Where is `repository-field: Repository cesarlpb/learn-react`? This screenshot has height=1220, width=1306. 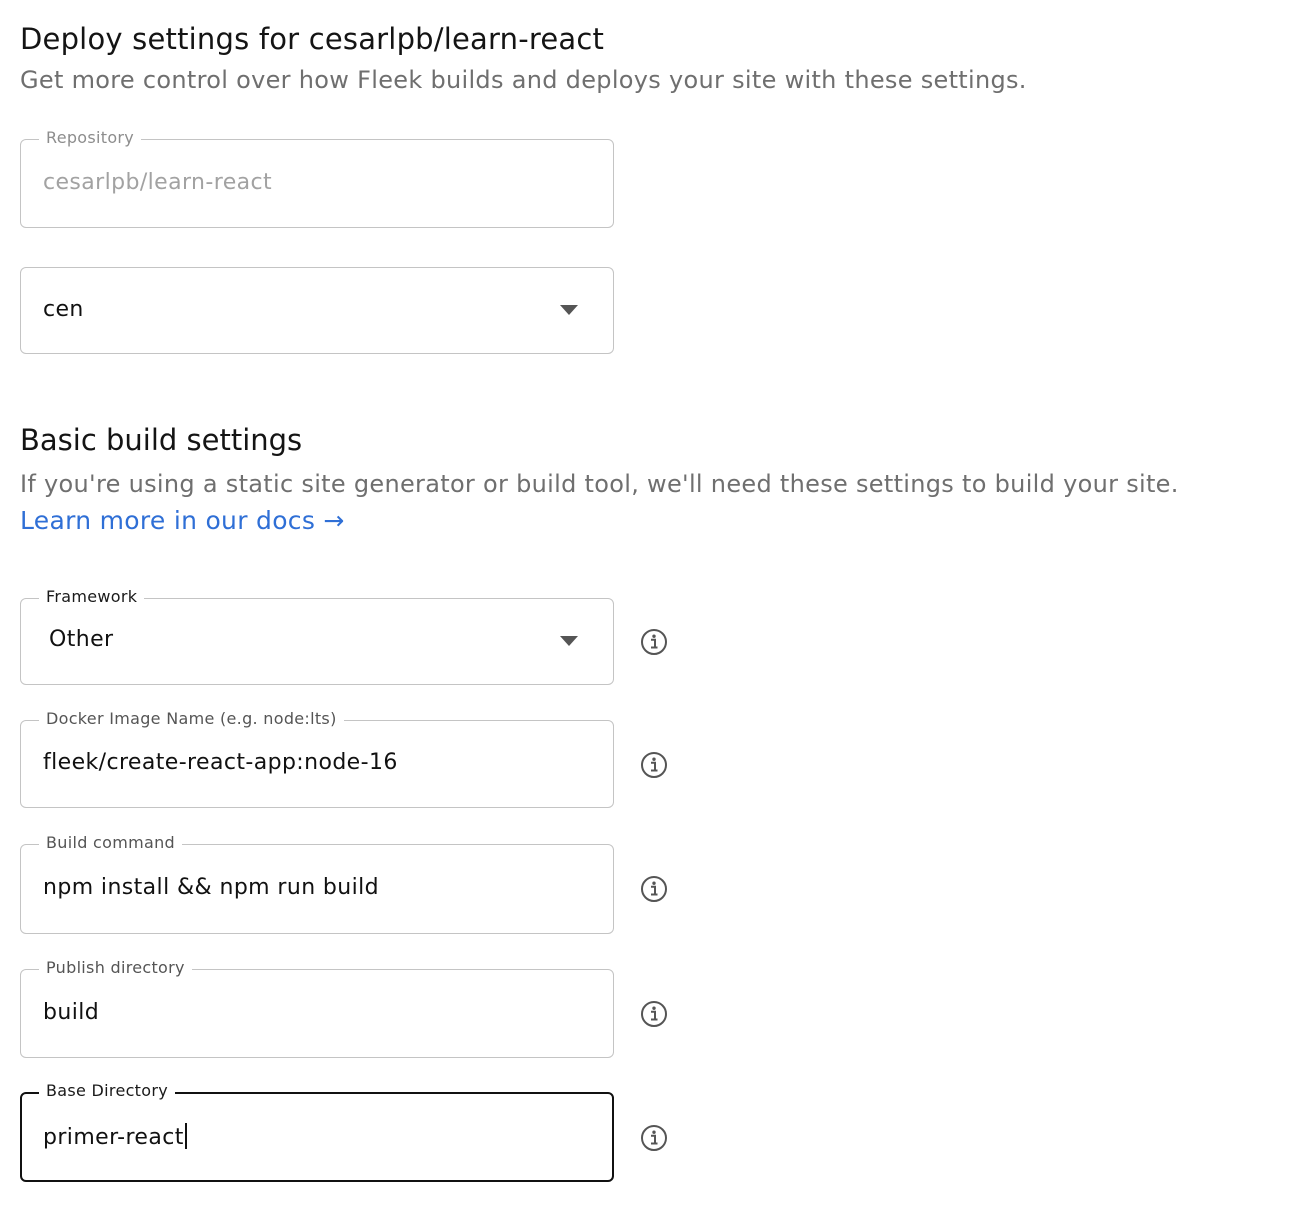
repository-field: Repository cesarlpb/learn-react is located at coordinates (317, 178).